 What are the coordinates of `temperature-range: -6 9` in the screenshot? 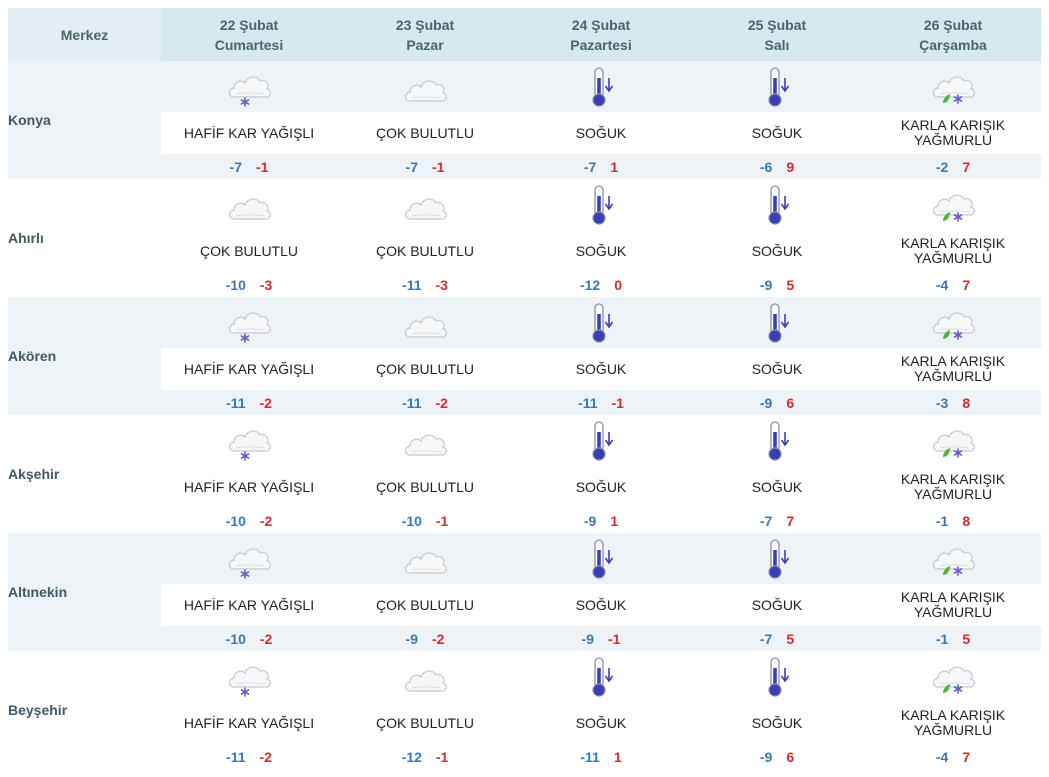 It's located at (777, 166).